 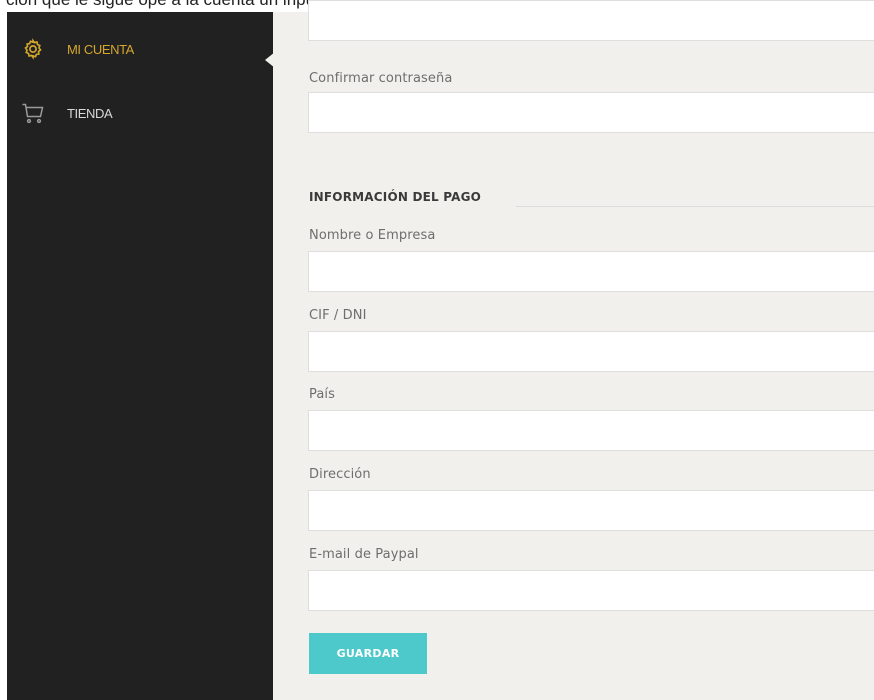 I want to click on confirm-password-field, so click(x=591, y=112).